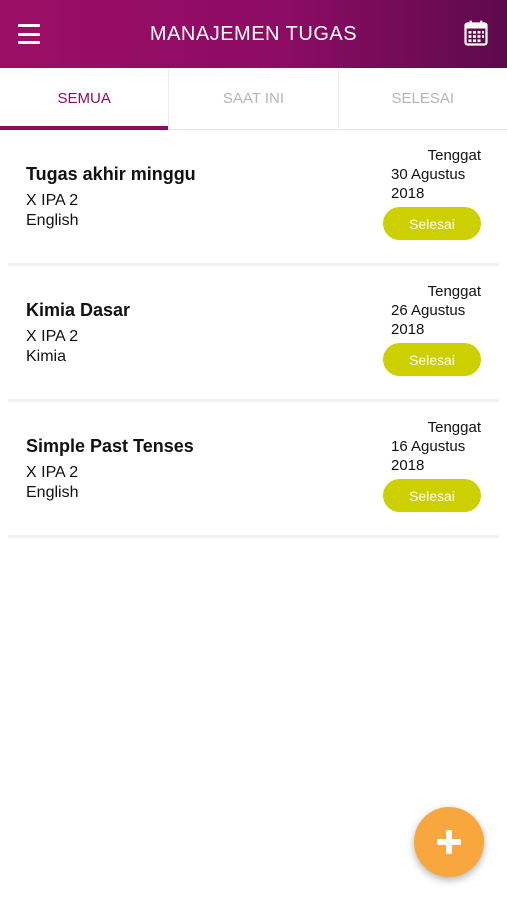  Describe the element at coordinates (85, 99) in the screenshot. I see `tab-semua: SEMUA` at that location.